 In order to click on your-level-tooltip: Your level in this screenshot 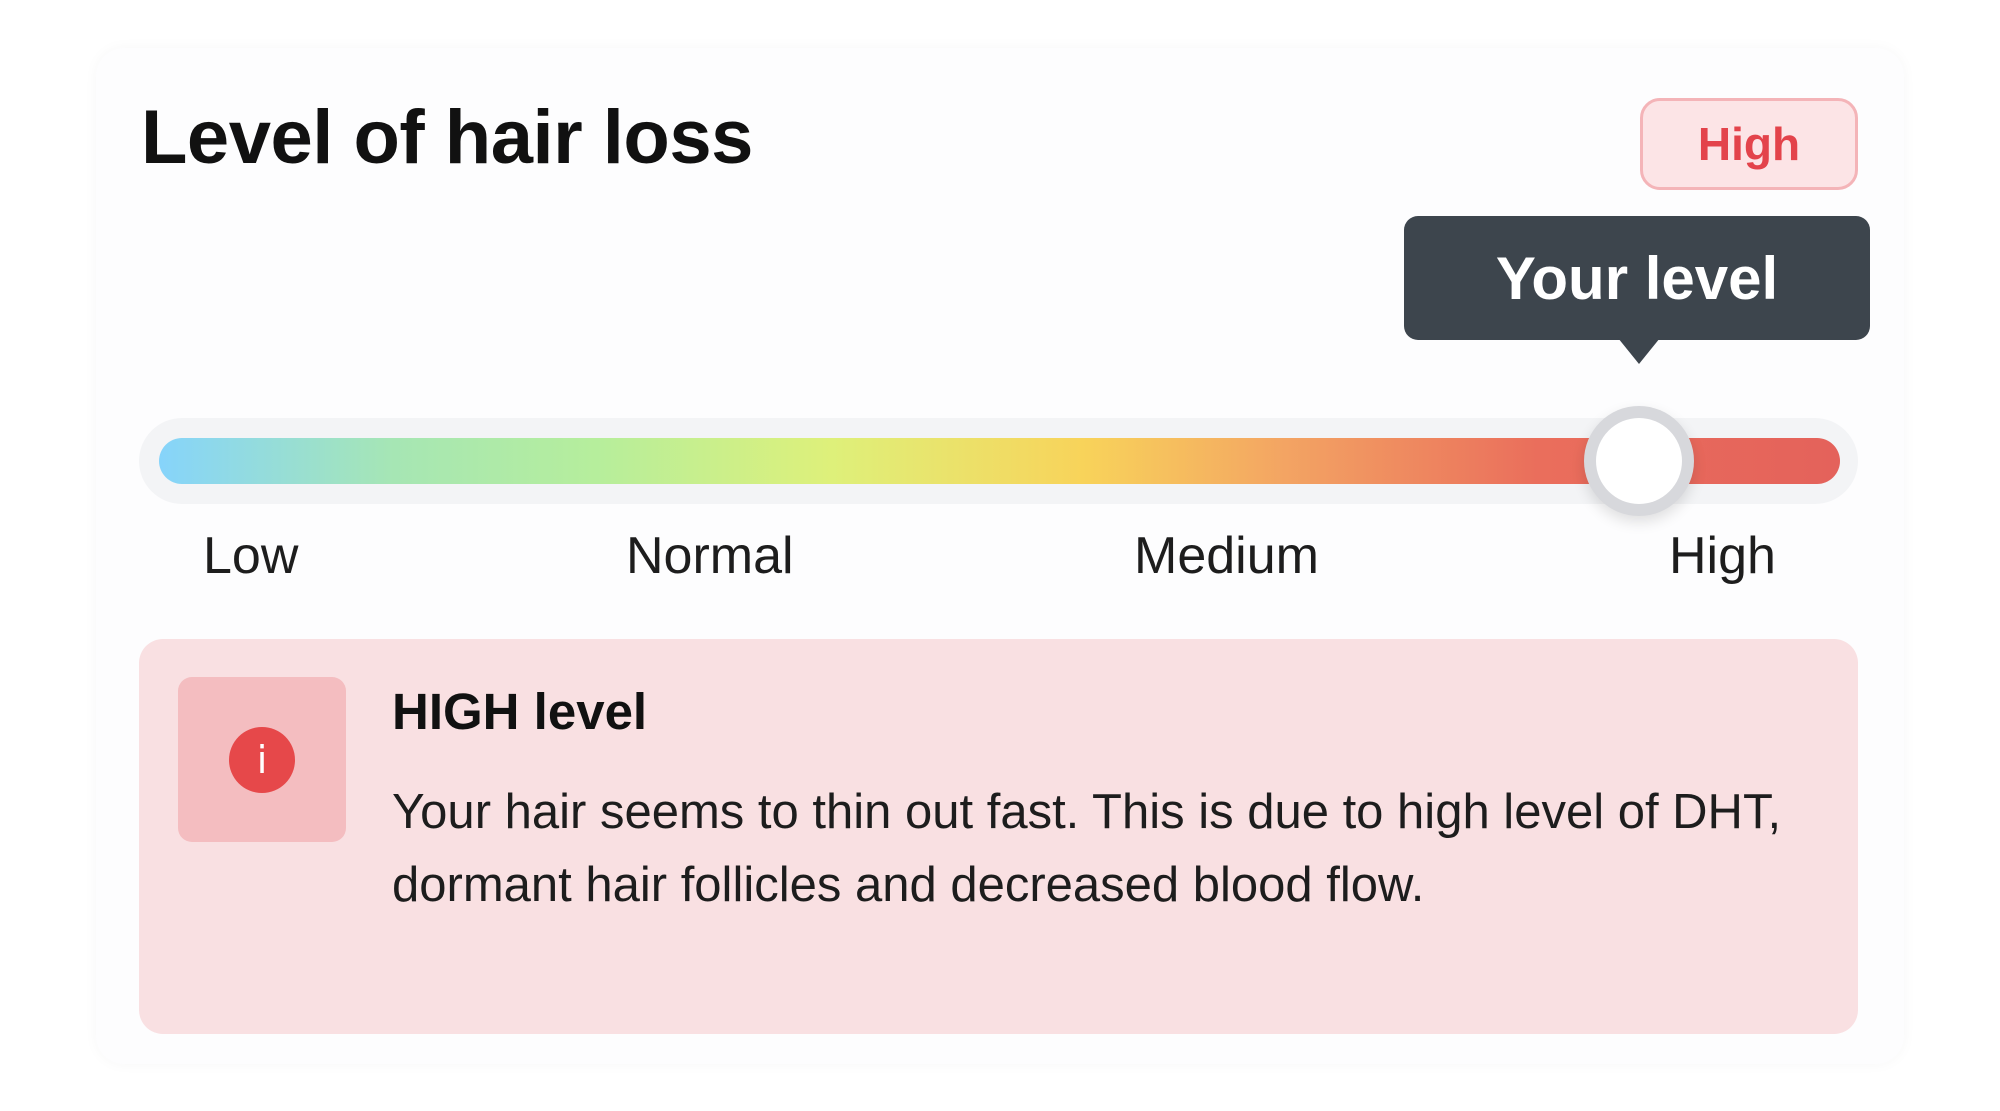, I will do `click(1637, 278)`.